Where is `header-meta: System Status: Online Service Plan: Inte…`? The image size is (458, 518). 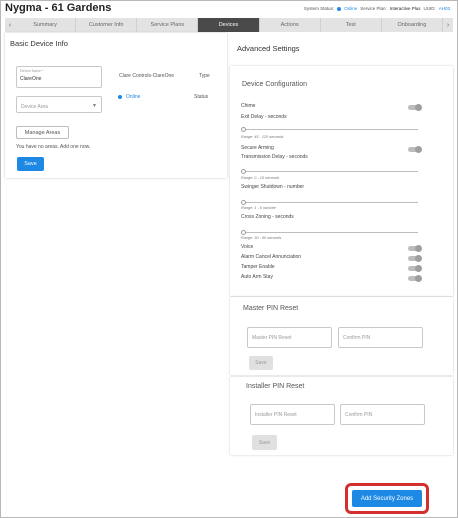
header-meta: System Status: Online Service Plan: Inte… is located at coordinates (377, 8).